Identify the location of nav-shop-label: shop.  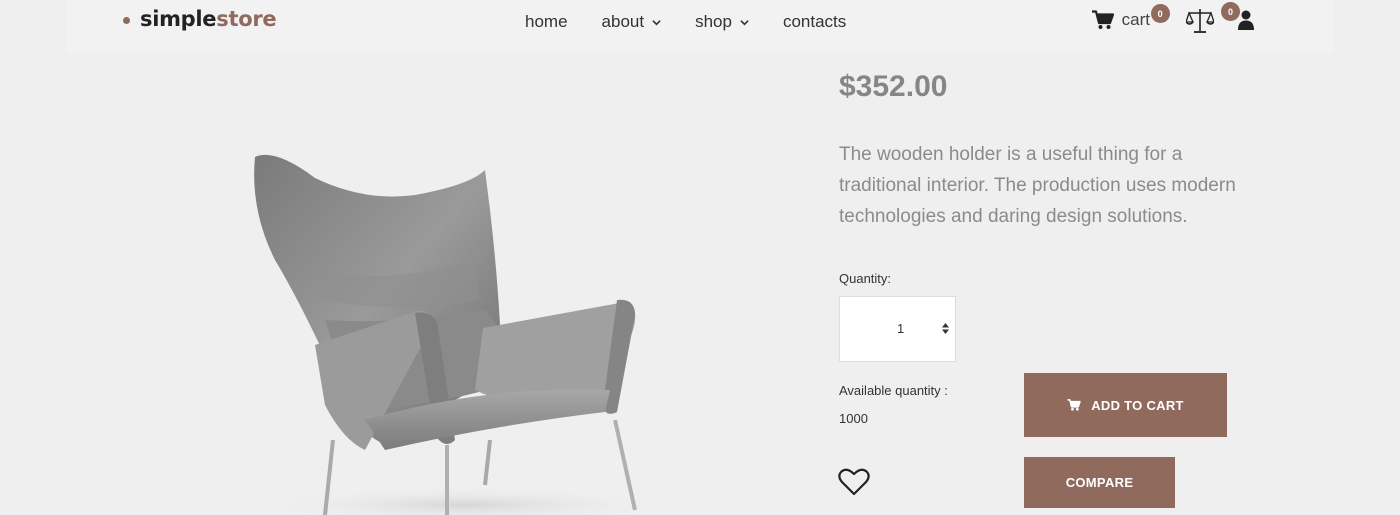
(713, 21).